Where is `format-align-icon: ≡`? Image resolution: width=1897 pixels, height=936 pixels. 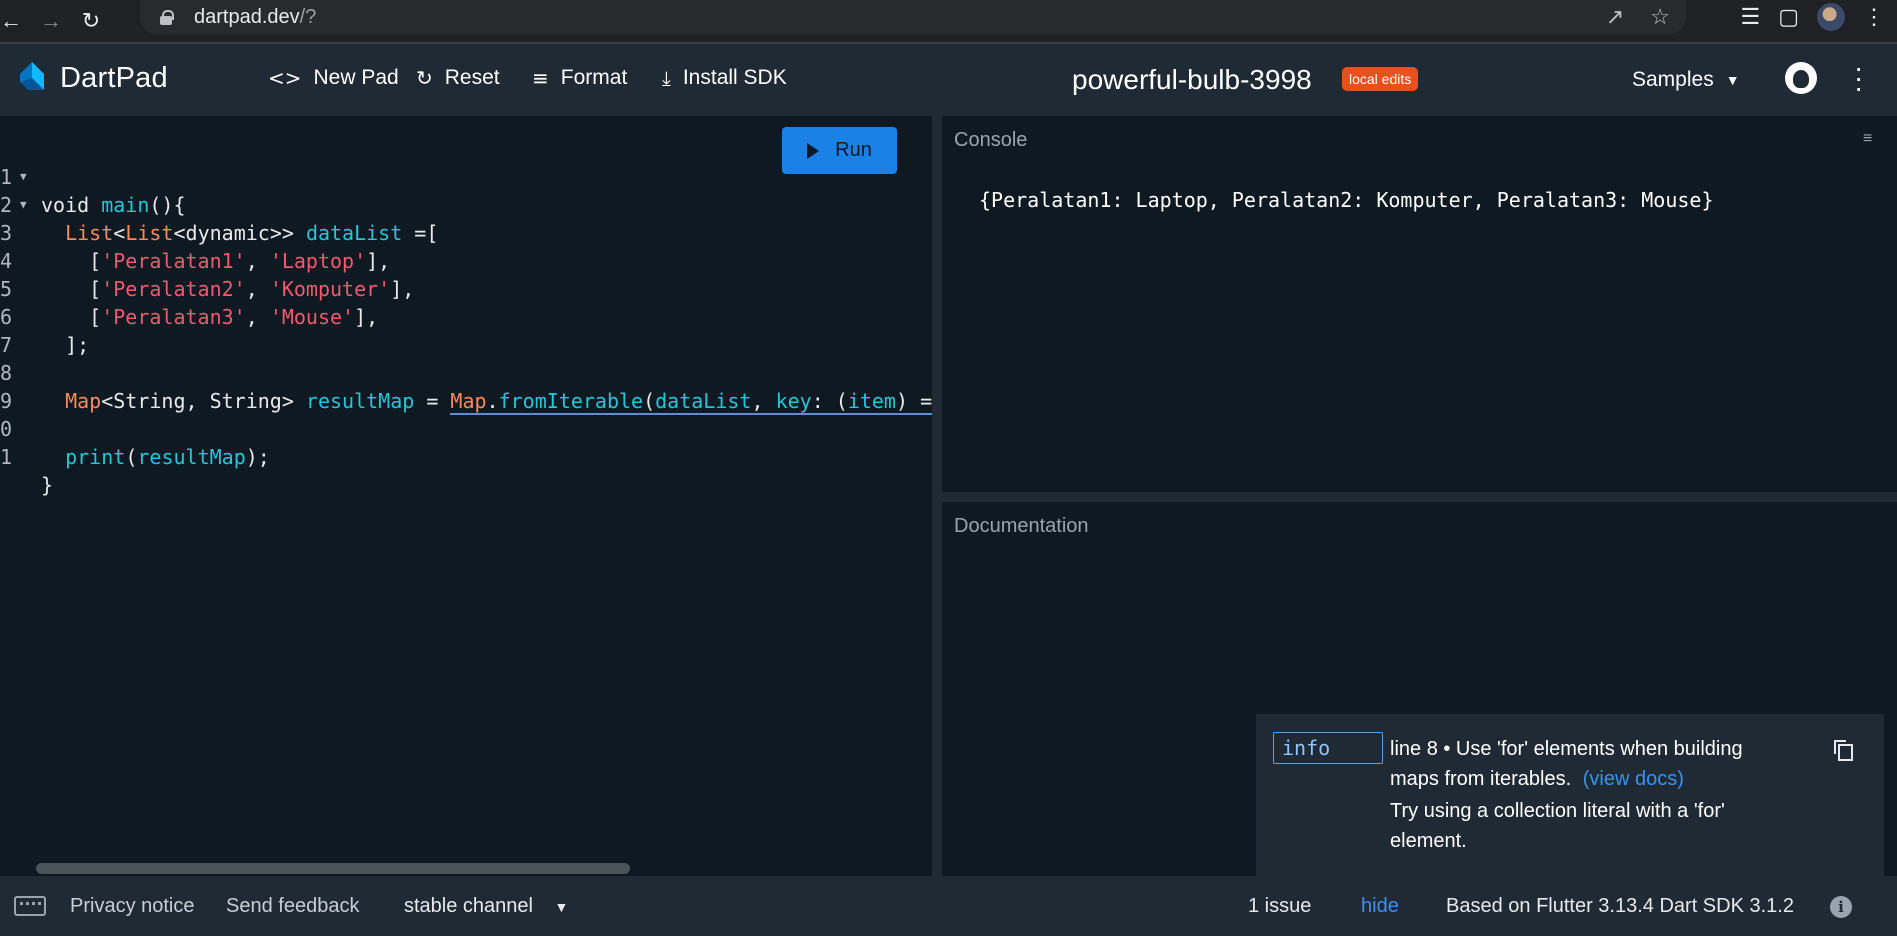 format-align-icon: ≡ is located at coordinates (540, 78).